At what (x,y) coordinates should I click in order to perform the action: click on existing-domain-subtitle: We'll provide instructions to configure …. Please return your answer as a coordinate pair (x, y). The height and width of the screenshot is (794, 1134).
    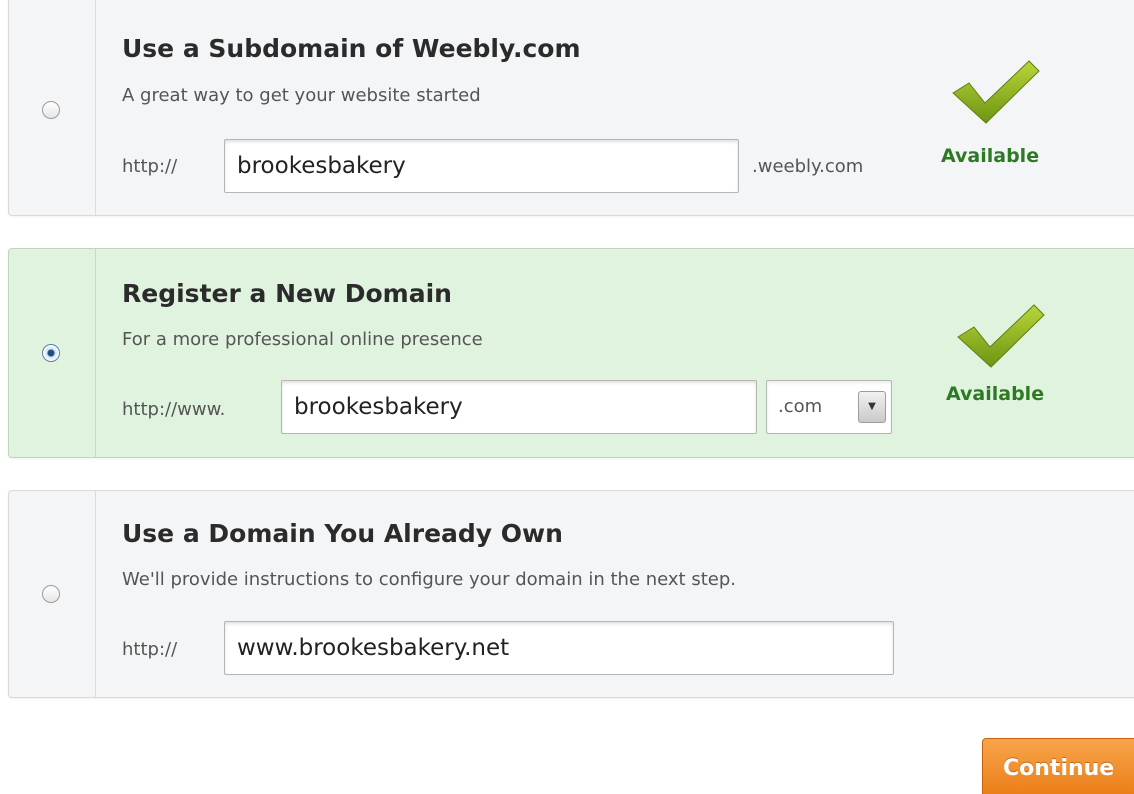
    Looking at the image, I should click on (429, 579).